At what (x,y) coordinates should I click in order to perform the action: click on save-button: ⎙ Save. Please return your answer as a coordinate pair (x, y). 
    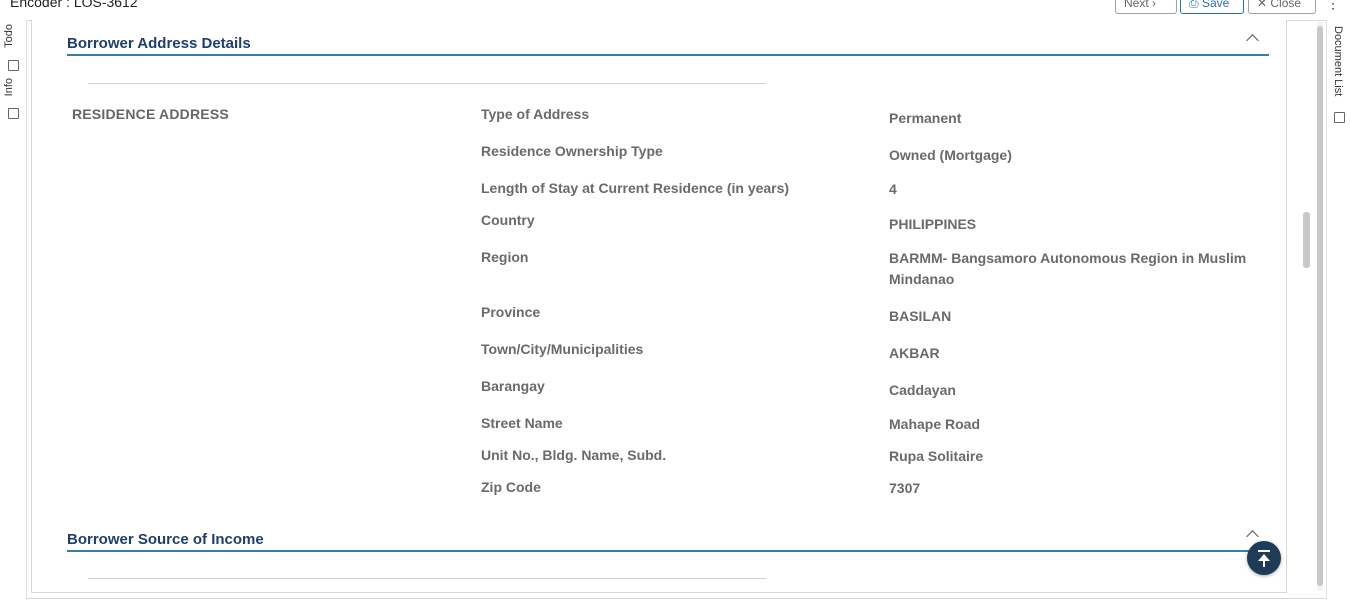
    Looking at the image, I should click on (1212, 7).